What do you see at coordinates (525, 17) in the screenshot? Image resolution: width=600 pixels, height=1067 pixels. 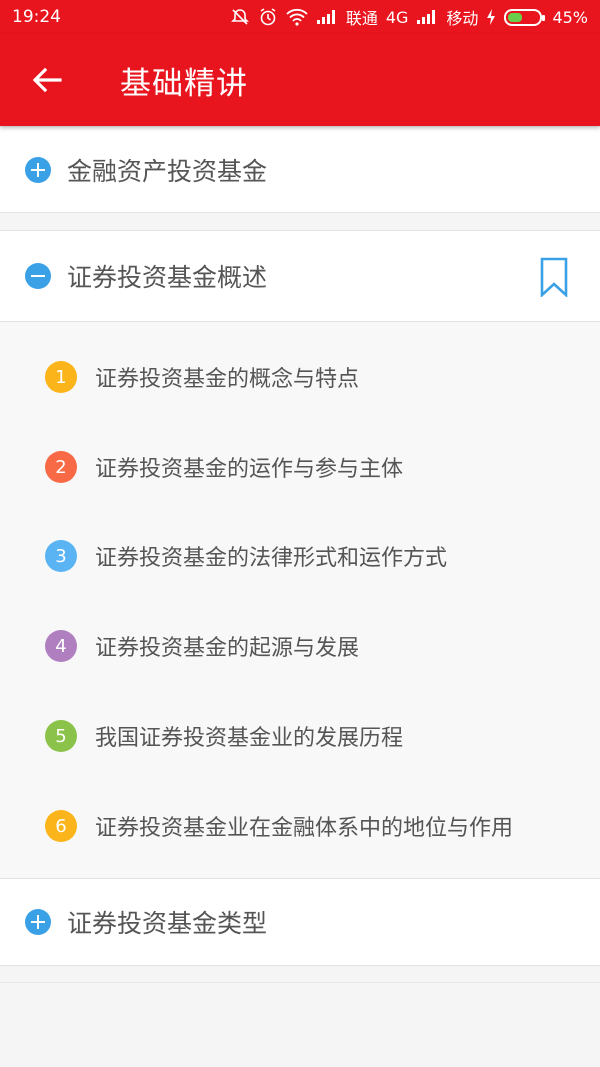 I see `battery-icon` at bounding box center [525, 17].